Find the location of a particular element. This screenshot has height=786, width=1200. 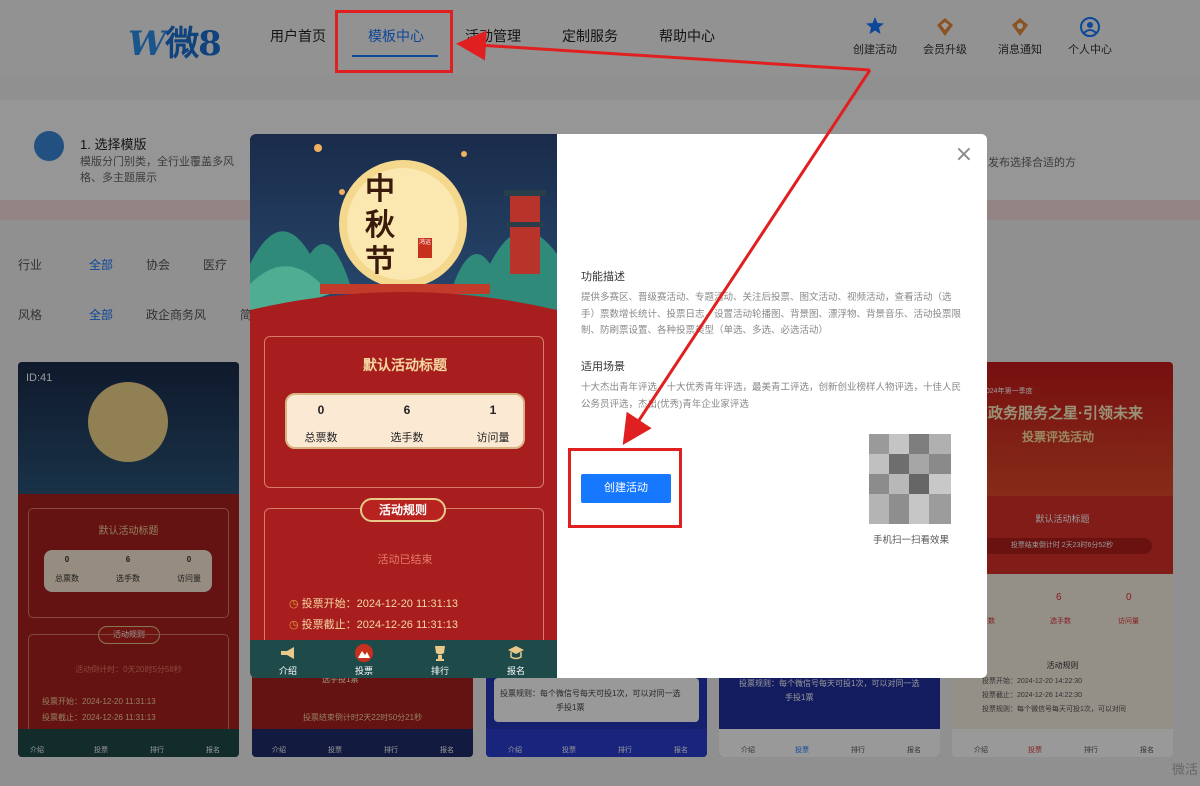

stat-total-votes: 0 总票数 is located at coordinates (321, 423).